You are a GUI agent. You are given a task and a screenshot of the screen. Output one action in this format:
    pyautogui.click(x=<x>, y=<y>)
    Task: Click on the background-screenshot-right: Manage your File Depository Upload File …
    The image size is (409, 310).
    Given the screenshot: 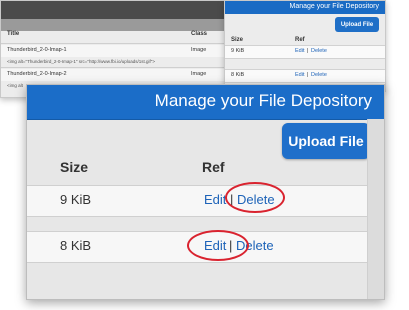 What is the action you would take?
    pyautogui.click(x=305, y=46)
    